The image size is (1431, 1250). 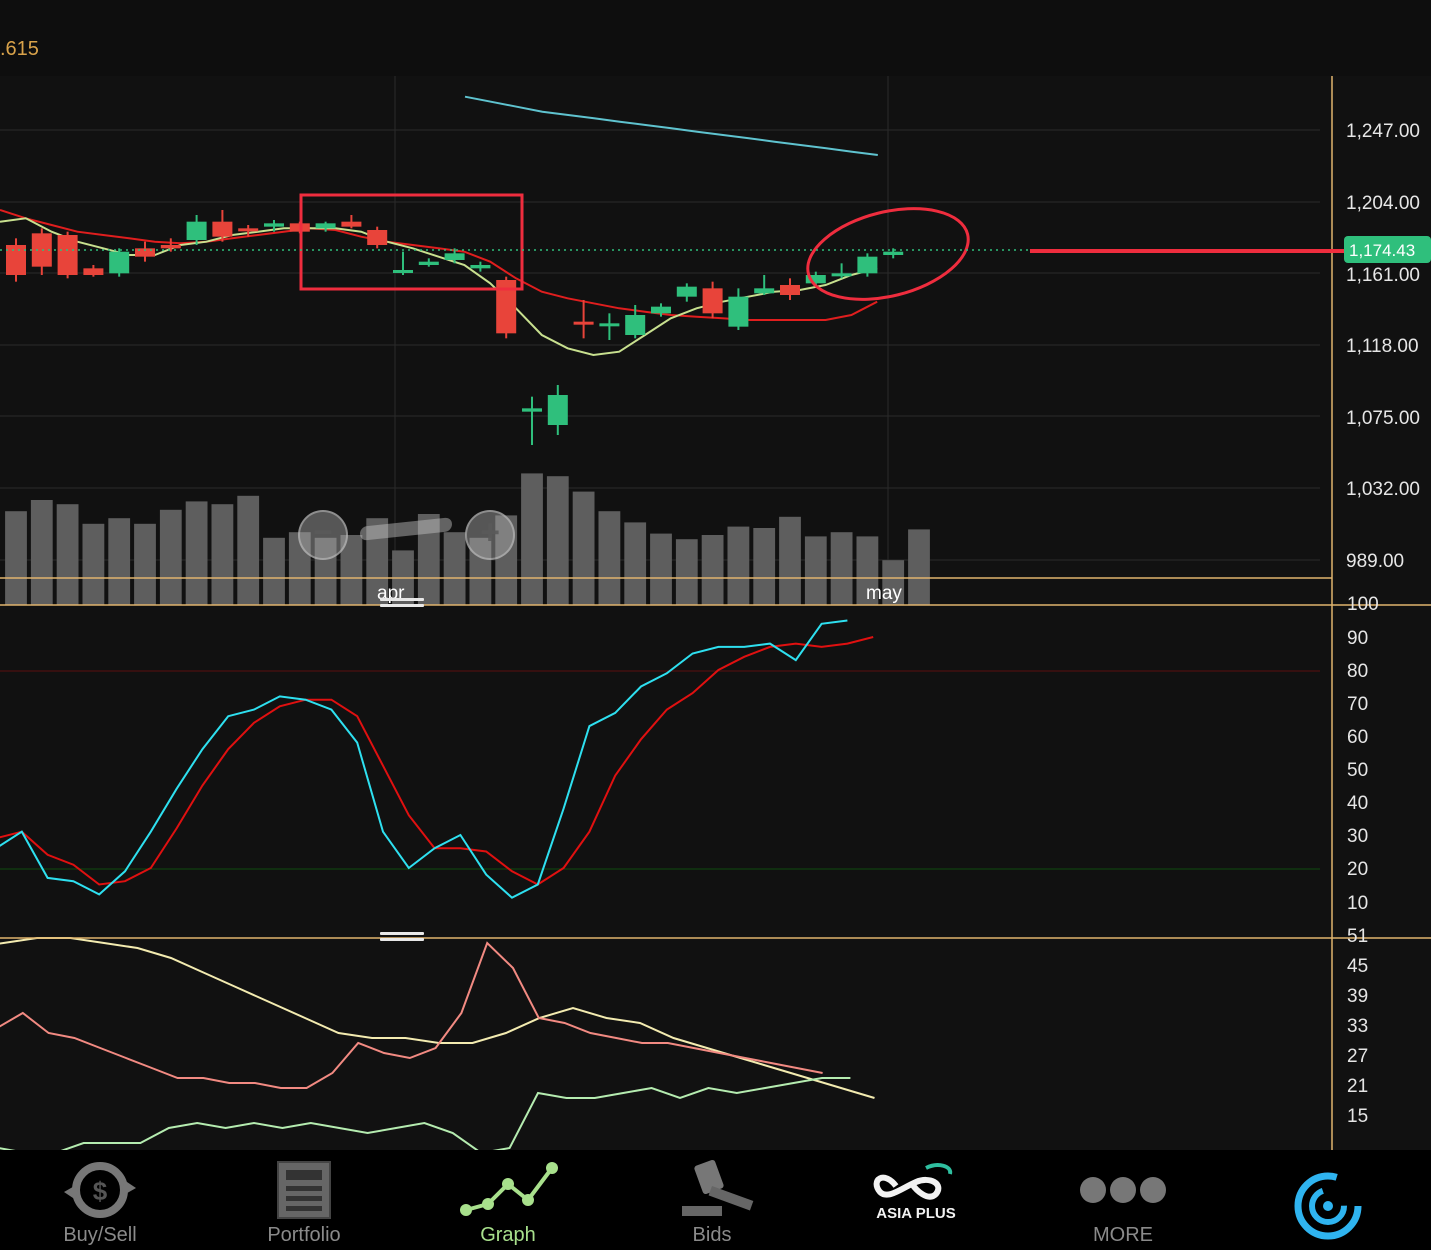 I want to click on stoch-label: 90, so click(x=1357, y=638).